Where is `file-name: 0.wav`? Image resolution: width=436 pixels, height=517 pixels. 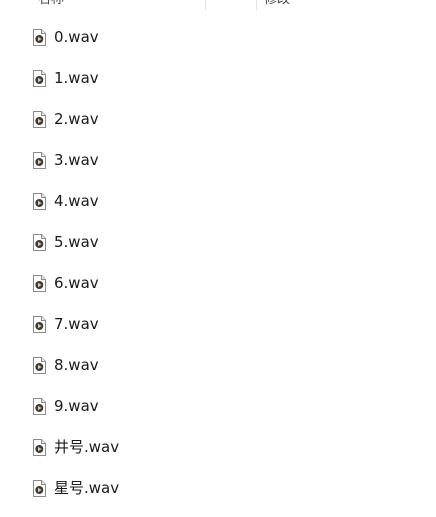
file-name: 0.wav is located at coordinates (76, 37).